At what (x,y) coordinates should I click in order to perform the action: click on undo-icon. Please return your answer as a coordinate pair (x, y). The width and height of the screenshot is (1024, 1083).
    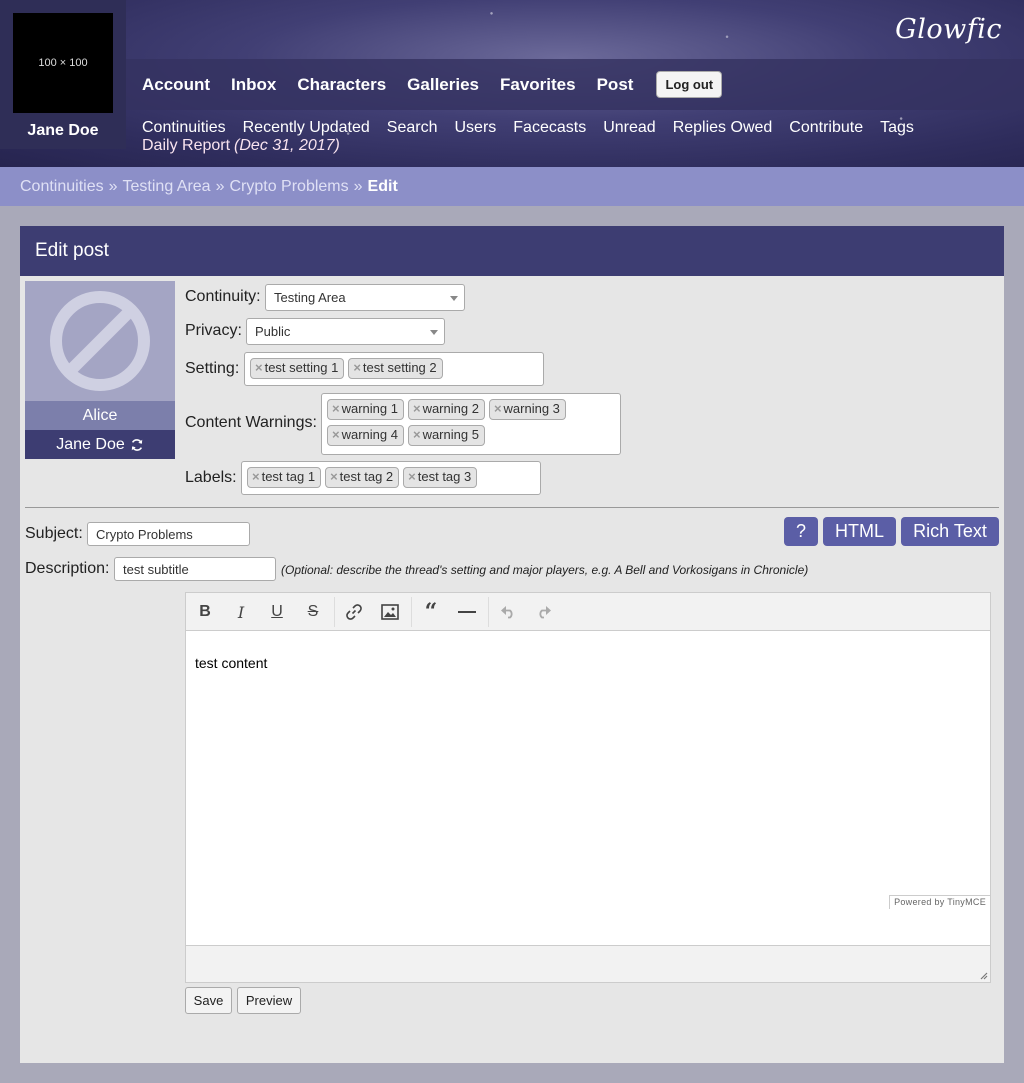
    Looking at the image, I should click on (508, 612).